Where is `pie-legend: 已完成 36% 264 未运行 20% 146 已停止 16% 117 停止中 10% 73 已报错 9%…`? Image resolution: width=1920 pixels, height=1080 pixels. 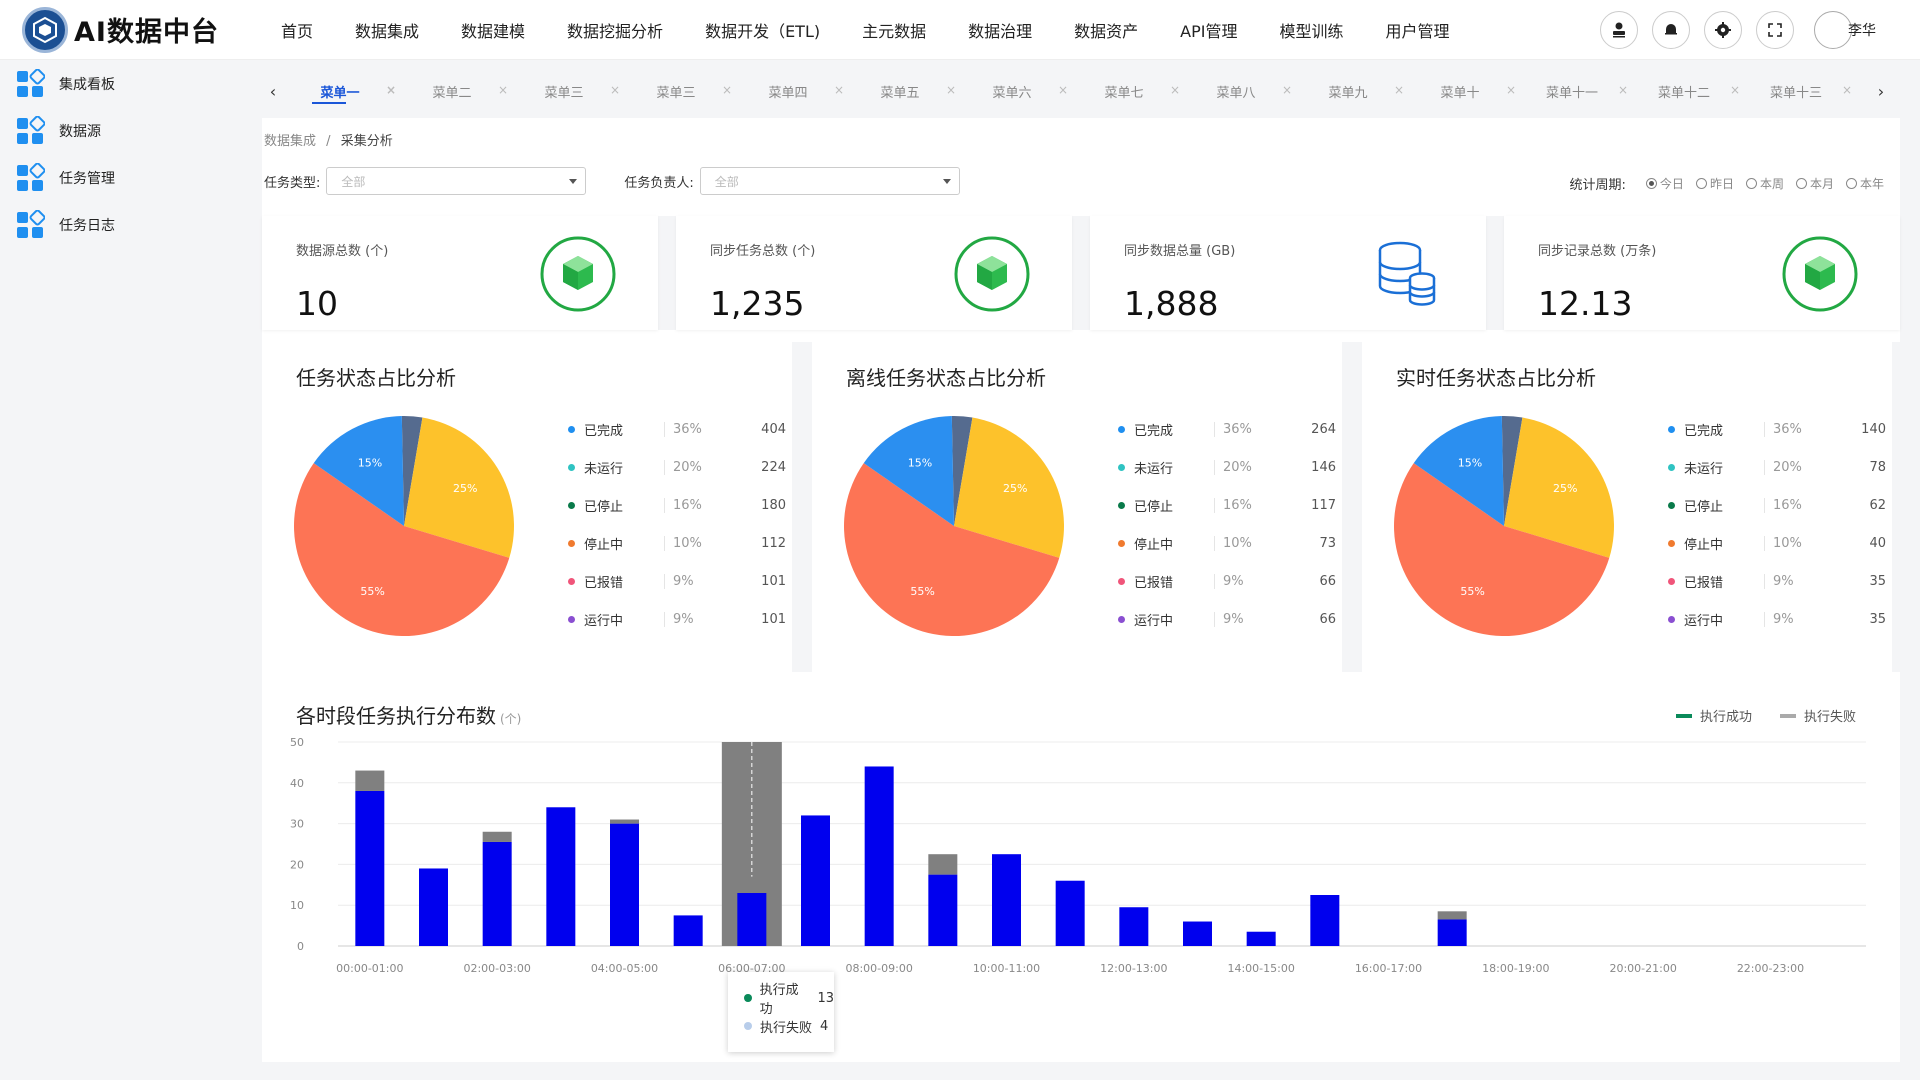
pie-legend: 已完成 36% 264 未运行 20% 146 已停止 16% 117 停止中 10% 73 已报错 9%… is located at coordinates (1228, 524).